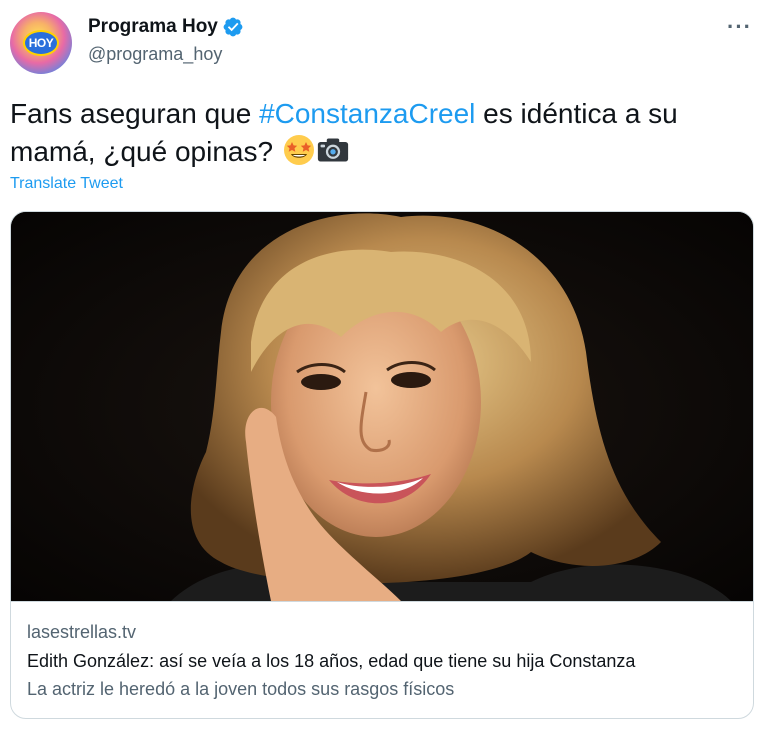 This screenshot has height=733, width=768. What do you see at coordinates (332, 150) in the screenshot?
I see `camera-icon` at bounding box center [332, 150].